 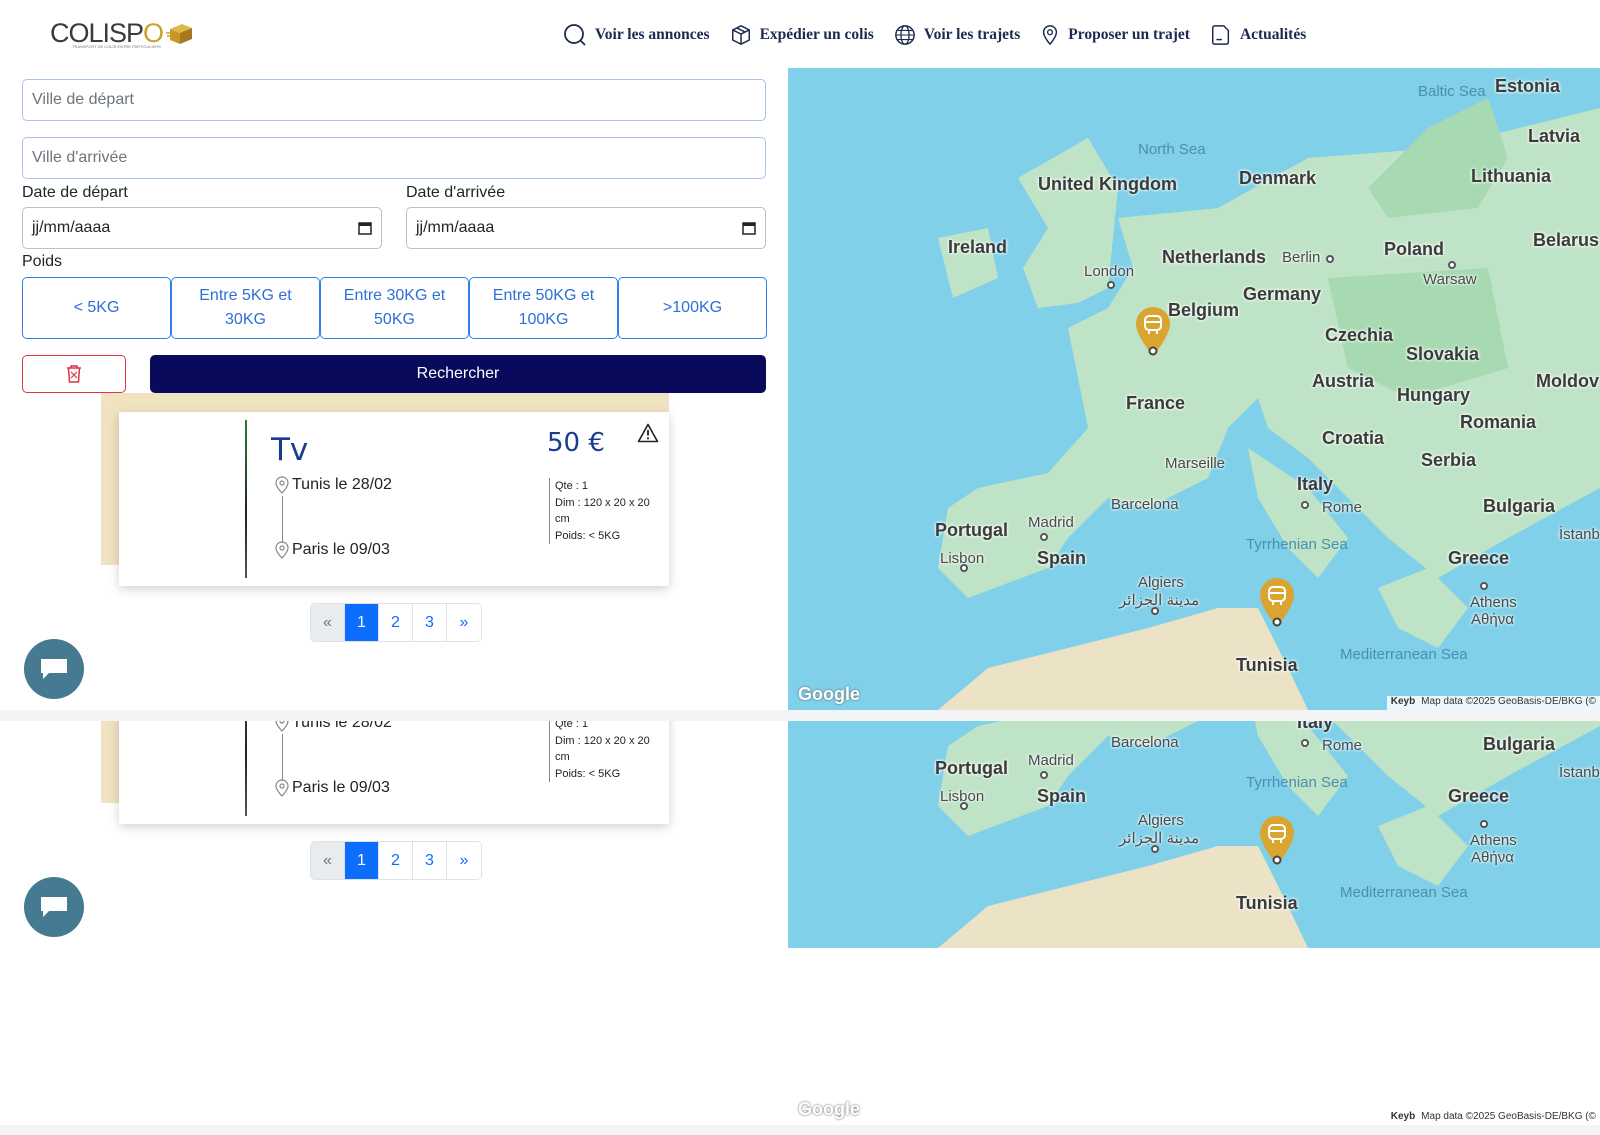 What do you see at coordinates (648, 433) in the screenshot?
I see `report-warning-icon` at bounding box center [648, 433].